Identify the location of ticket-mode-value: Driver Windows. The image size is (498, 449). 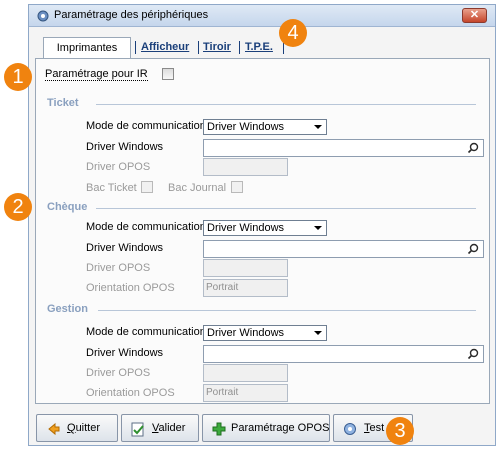
(246, 127).